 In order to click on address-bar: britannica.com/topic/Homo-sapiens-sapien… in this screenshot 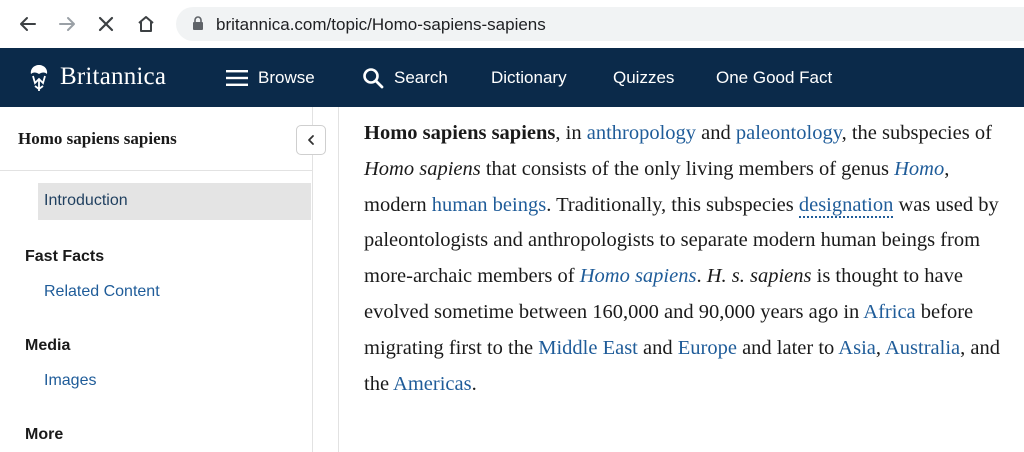, I will do `click(600, 24)`.